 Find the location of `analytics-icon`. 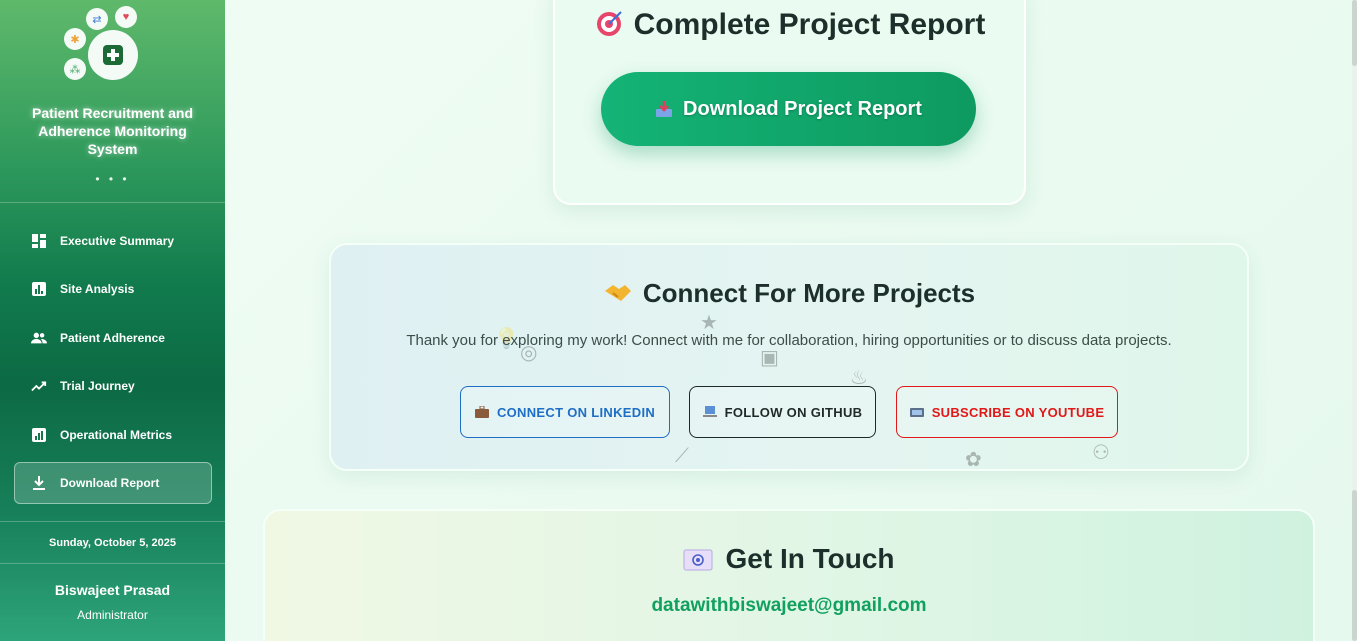

analytics-icon is located at coordinates (39, 435).